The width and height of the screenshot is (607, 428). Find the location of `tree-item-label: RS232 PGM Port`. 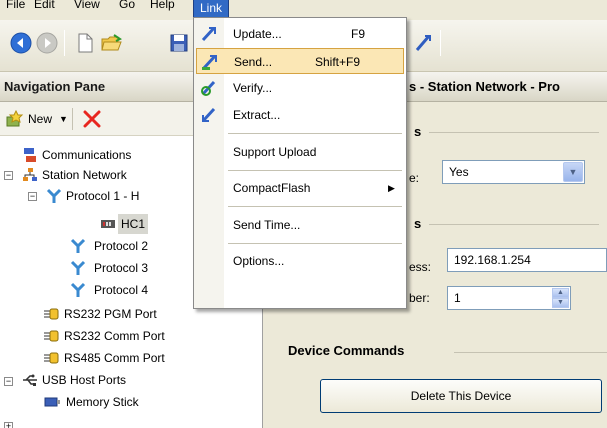

tree-item-label: RS232 PGM Port is located at coordinates (110, 314).